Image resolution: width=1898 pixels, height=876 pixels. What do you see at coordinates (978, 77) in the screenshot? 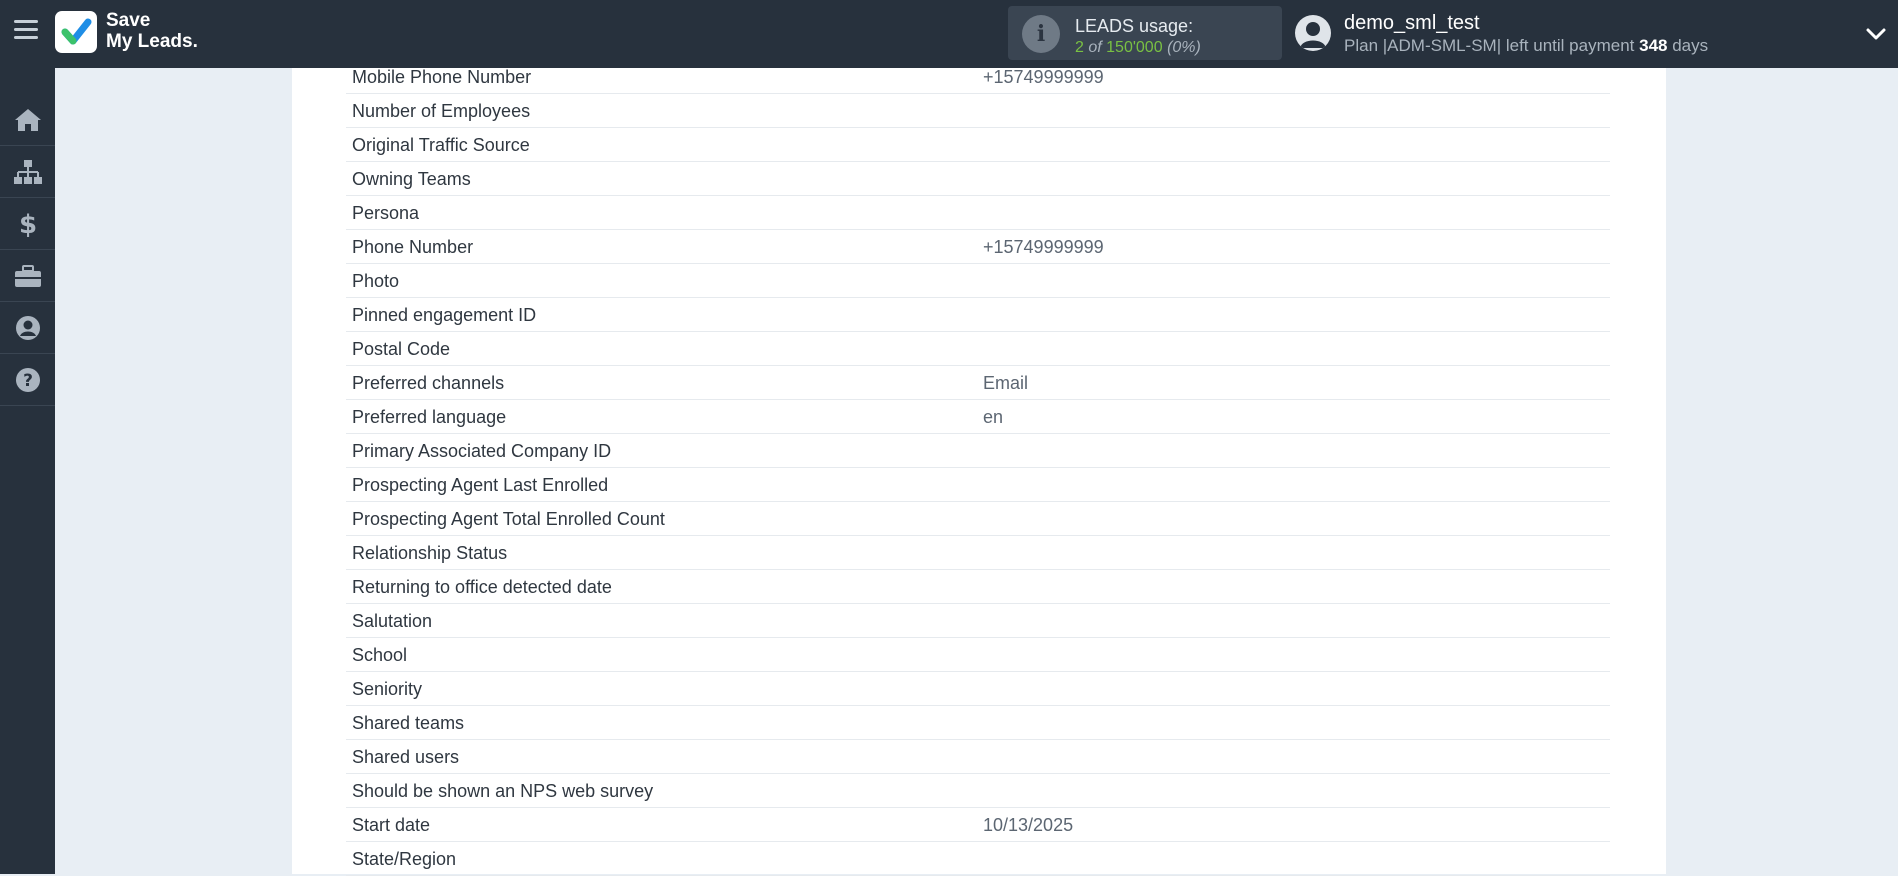
I see `table-row: Mobile Phone Number +15749999999` at bounding box center [978, 77].